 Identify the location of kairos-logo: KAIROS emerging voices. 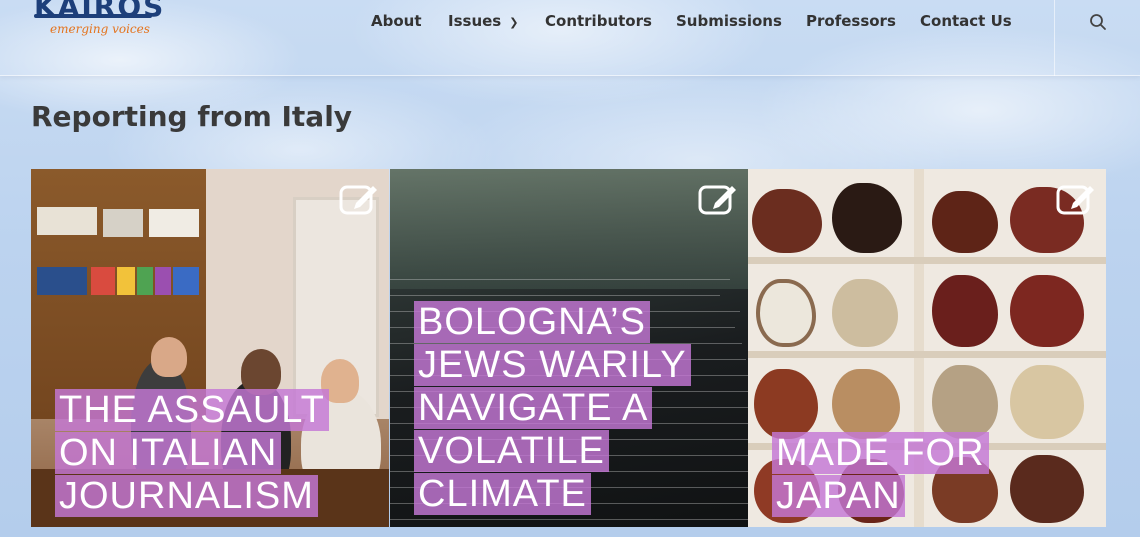
(99, 25).